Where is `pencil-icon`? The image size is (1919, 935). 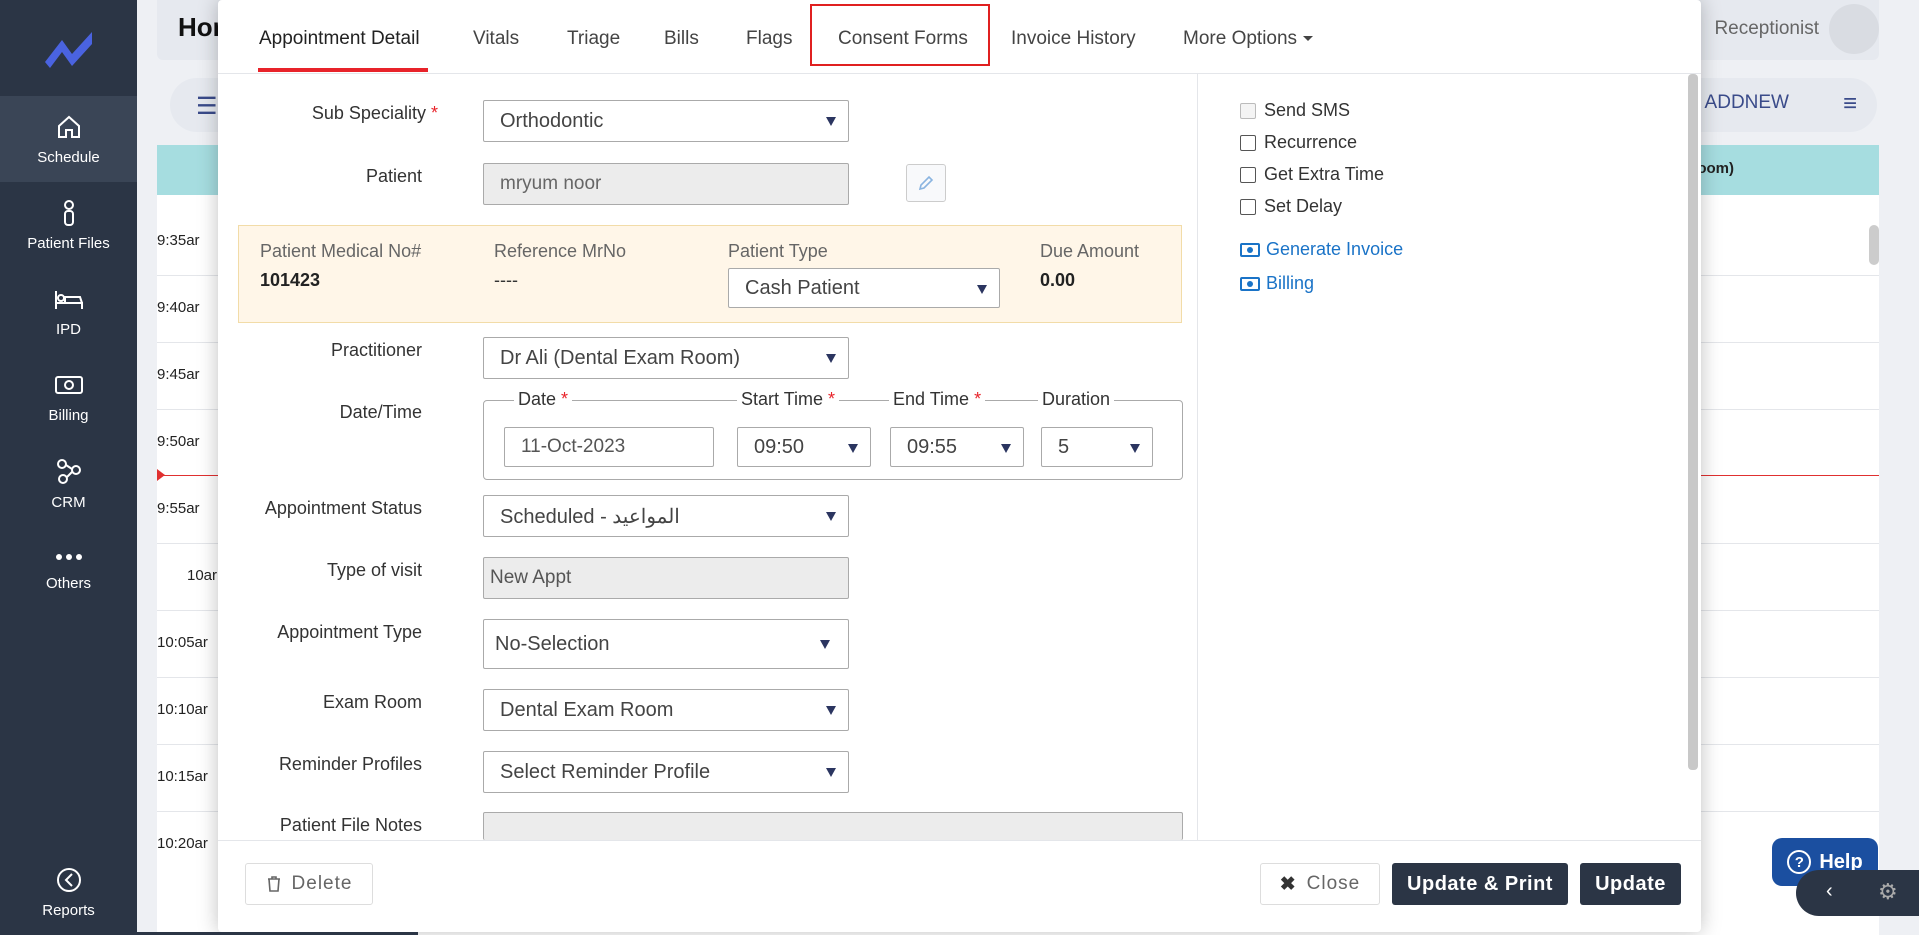
pencil-icon is located at coordinates (926, 183).